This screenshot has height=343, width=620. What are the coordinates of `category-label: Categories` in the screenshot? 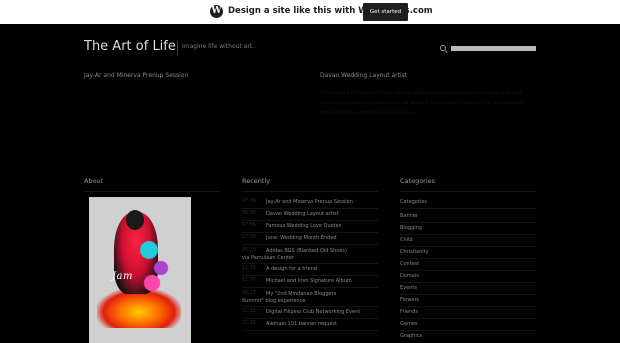 It's located at (413, 202).